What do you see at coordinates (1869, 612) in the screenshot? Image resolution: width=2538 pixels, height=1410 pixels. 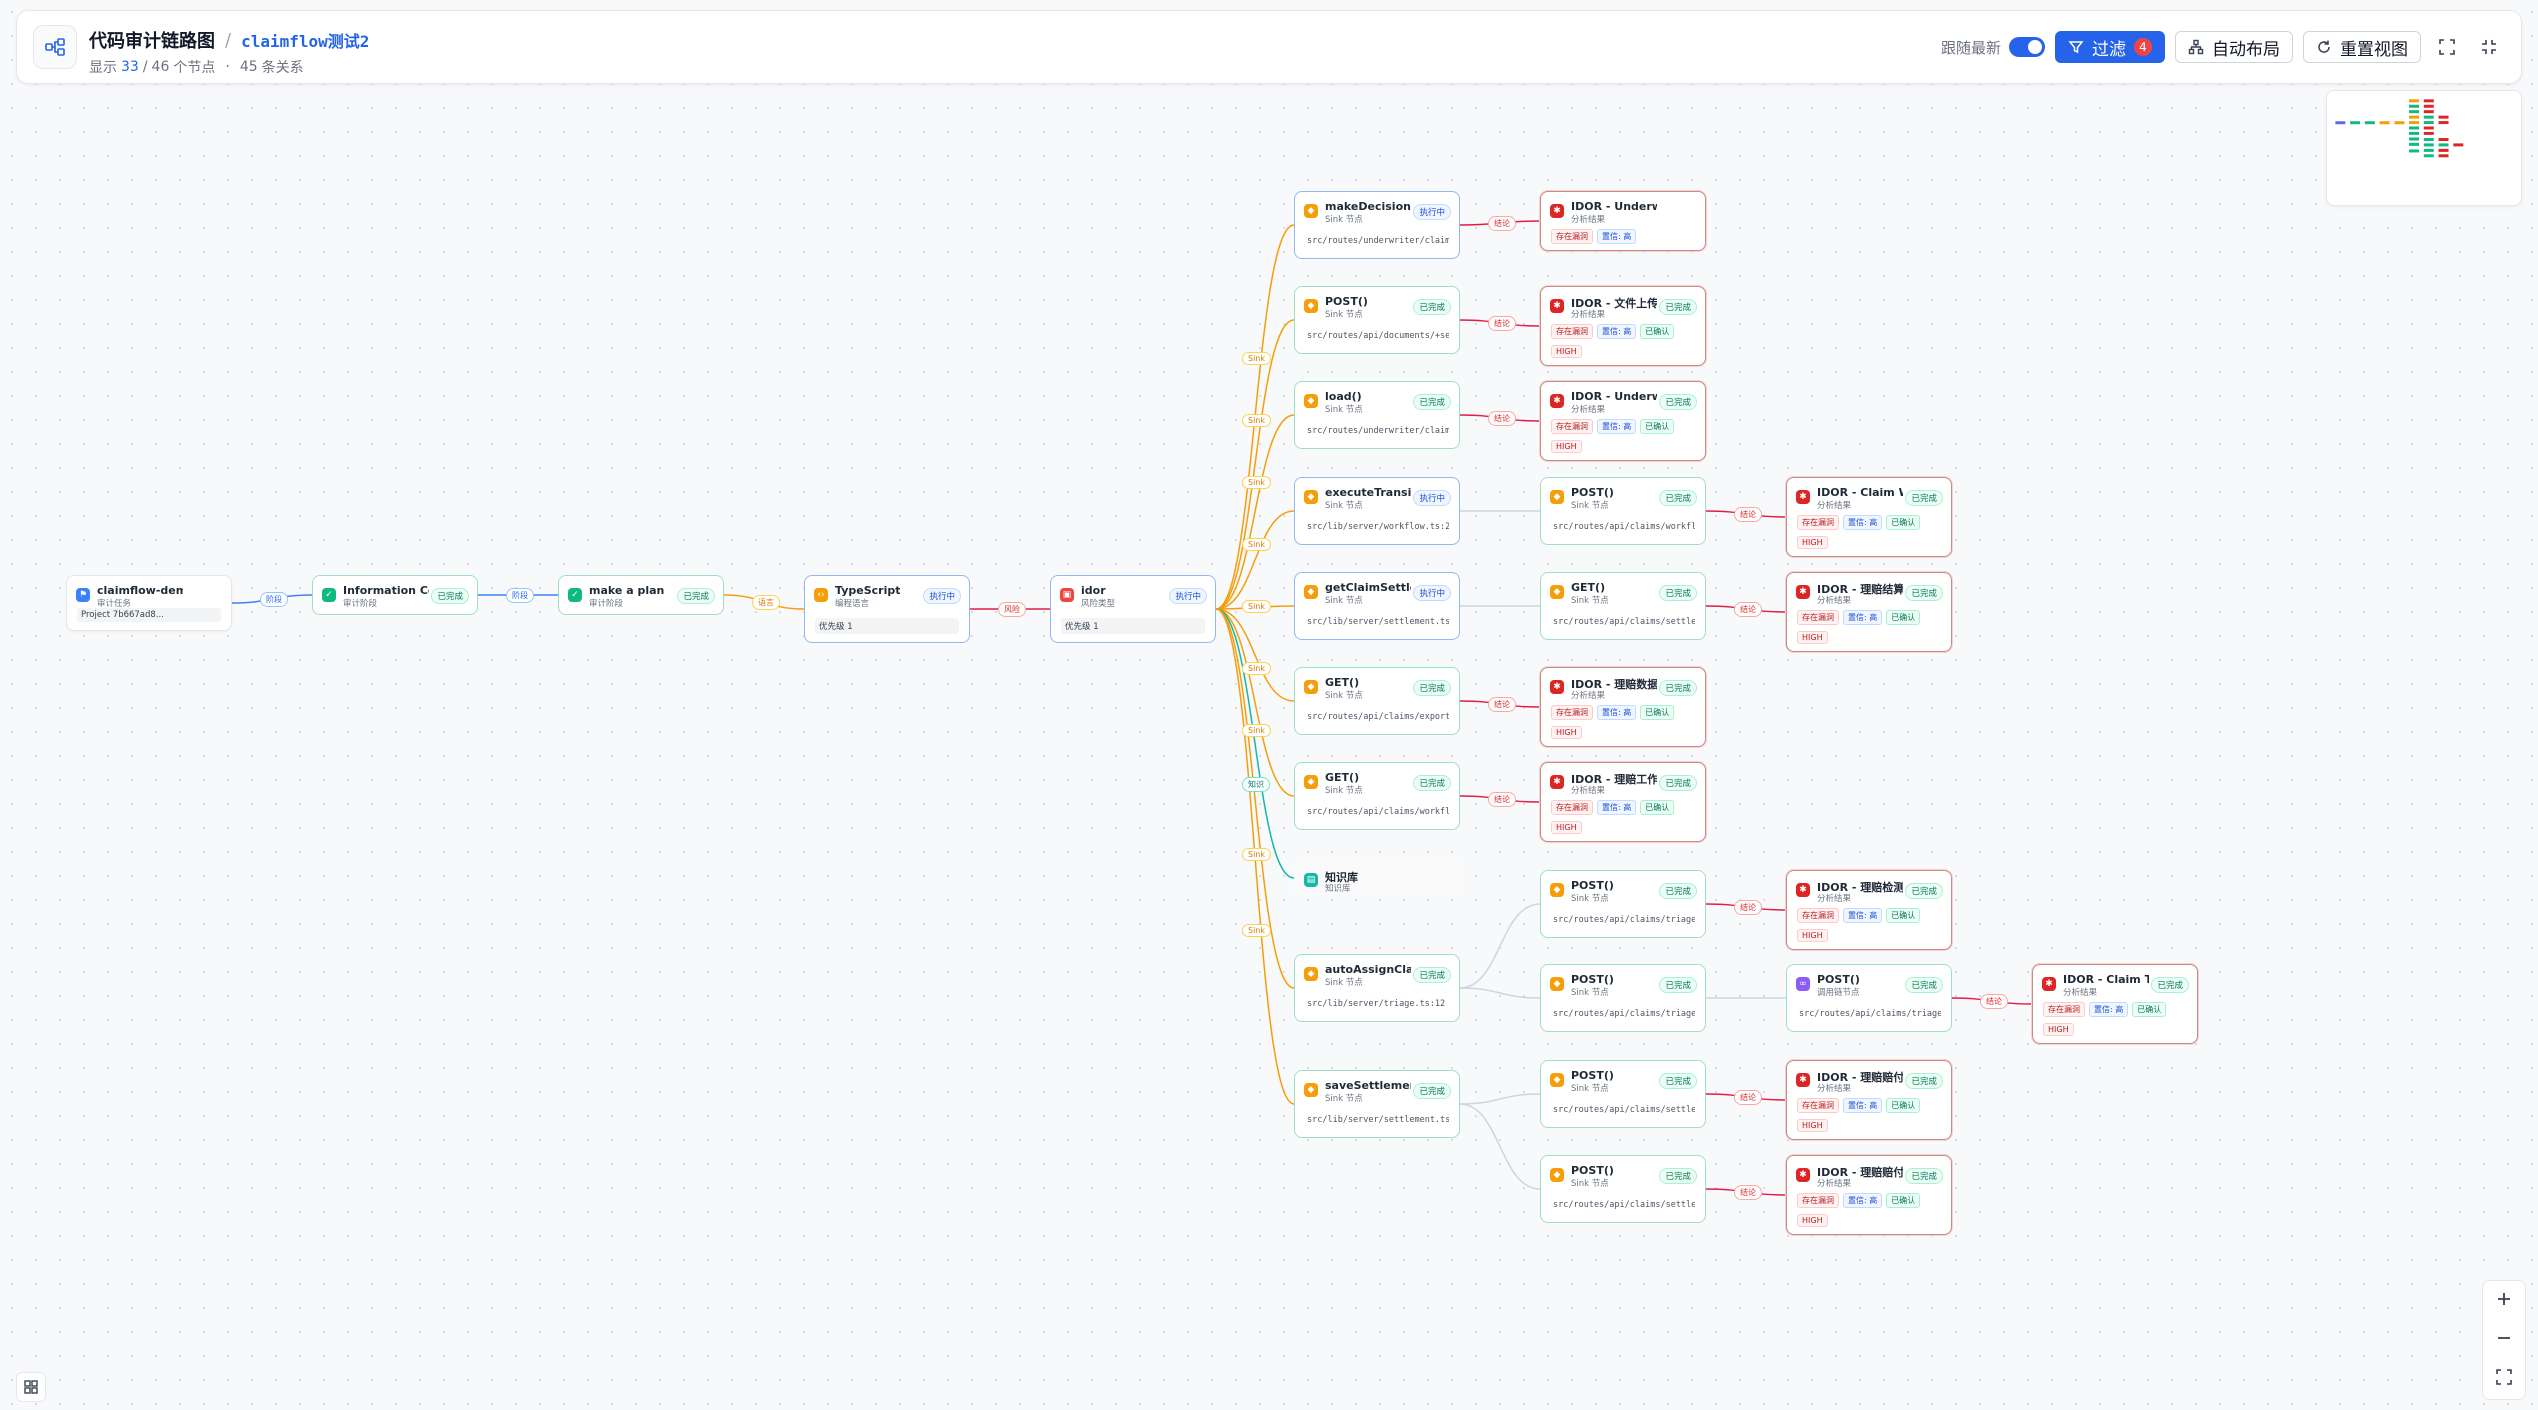 I see `graph-node: ✱IDOR - 理赔结算…分析结果已完成存在漏洞置信: 高已确认HIGH` at bounding box center [1869, 612].